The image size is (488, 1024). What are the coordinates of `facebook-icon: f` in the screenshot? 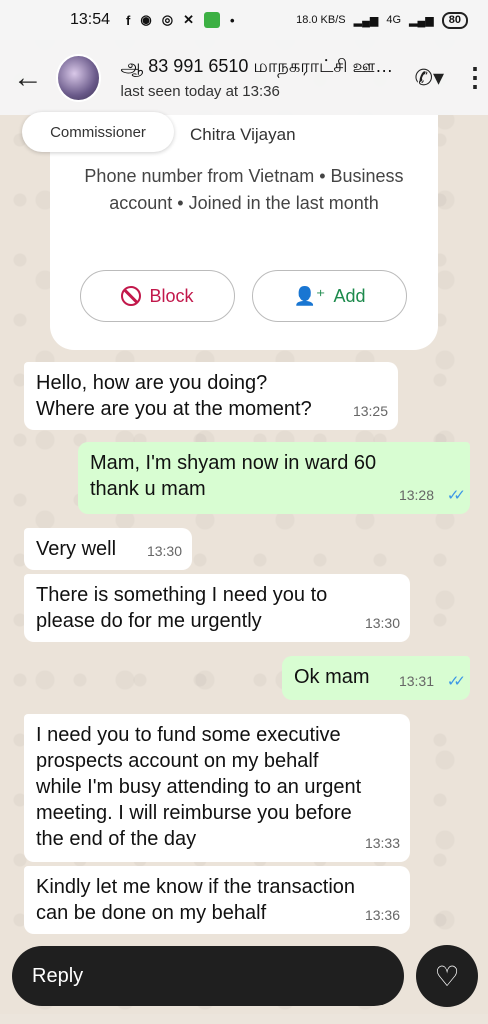 It's located at (128, 20).